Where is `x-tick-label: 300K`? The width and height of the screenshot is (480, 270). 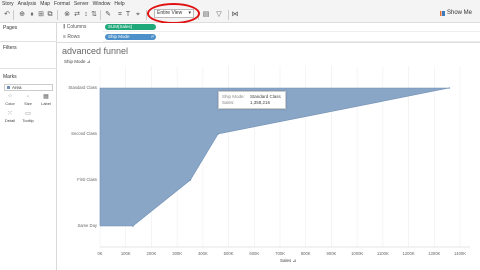
x-tick-label: 300K is located at coordinates (177, 253).